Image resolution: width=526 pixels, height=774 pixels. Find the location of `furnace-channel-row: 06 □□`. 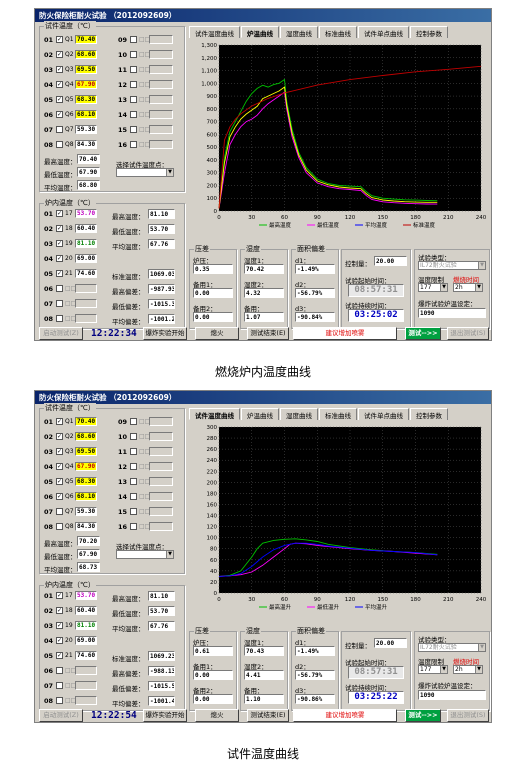

furnace-channel-row: 06 □□ is located at coordinates (70, 670).